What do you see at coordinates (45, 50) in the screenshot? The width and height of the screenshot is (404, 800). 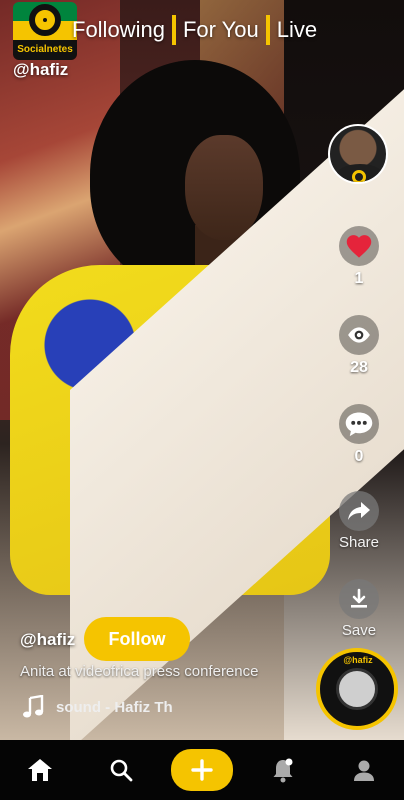 I see `logo-text: Socialnetes` at bounding box center [45, 50].